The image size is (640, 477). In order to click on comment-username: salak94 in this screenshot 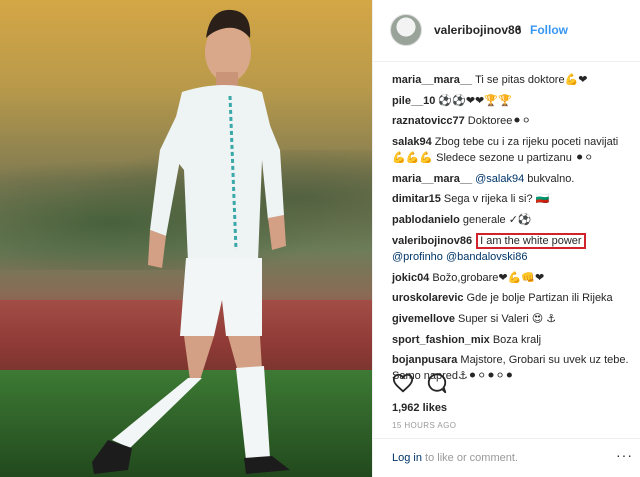, I will do `click(412, 142)`.